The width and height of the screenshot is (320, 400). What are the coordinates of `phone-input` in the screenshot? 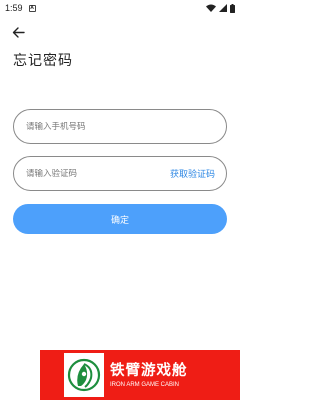 It's located at (120, 126).